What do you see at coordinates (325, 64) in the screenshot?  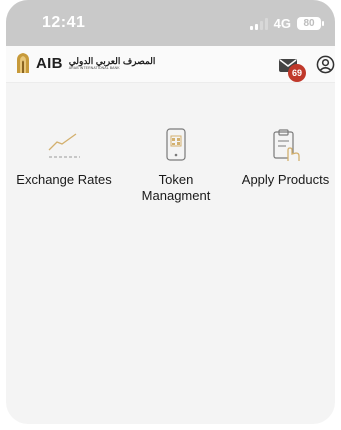 I see `account-icon` at bounding box center [325, 64].